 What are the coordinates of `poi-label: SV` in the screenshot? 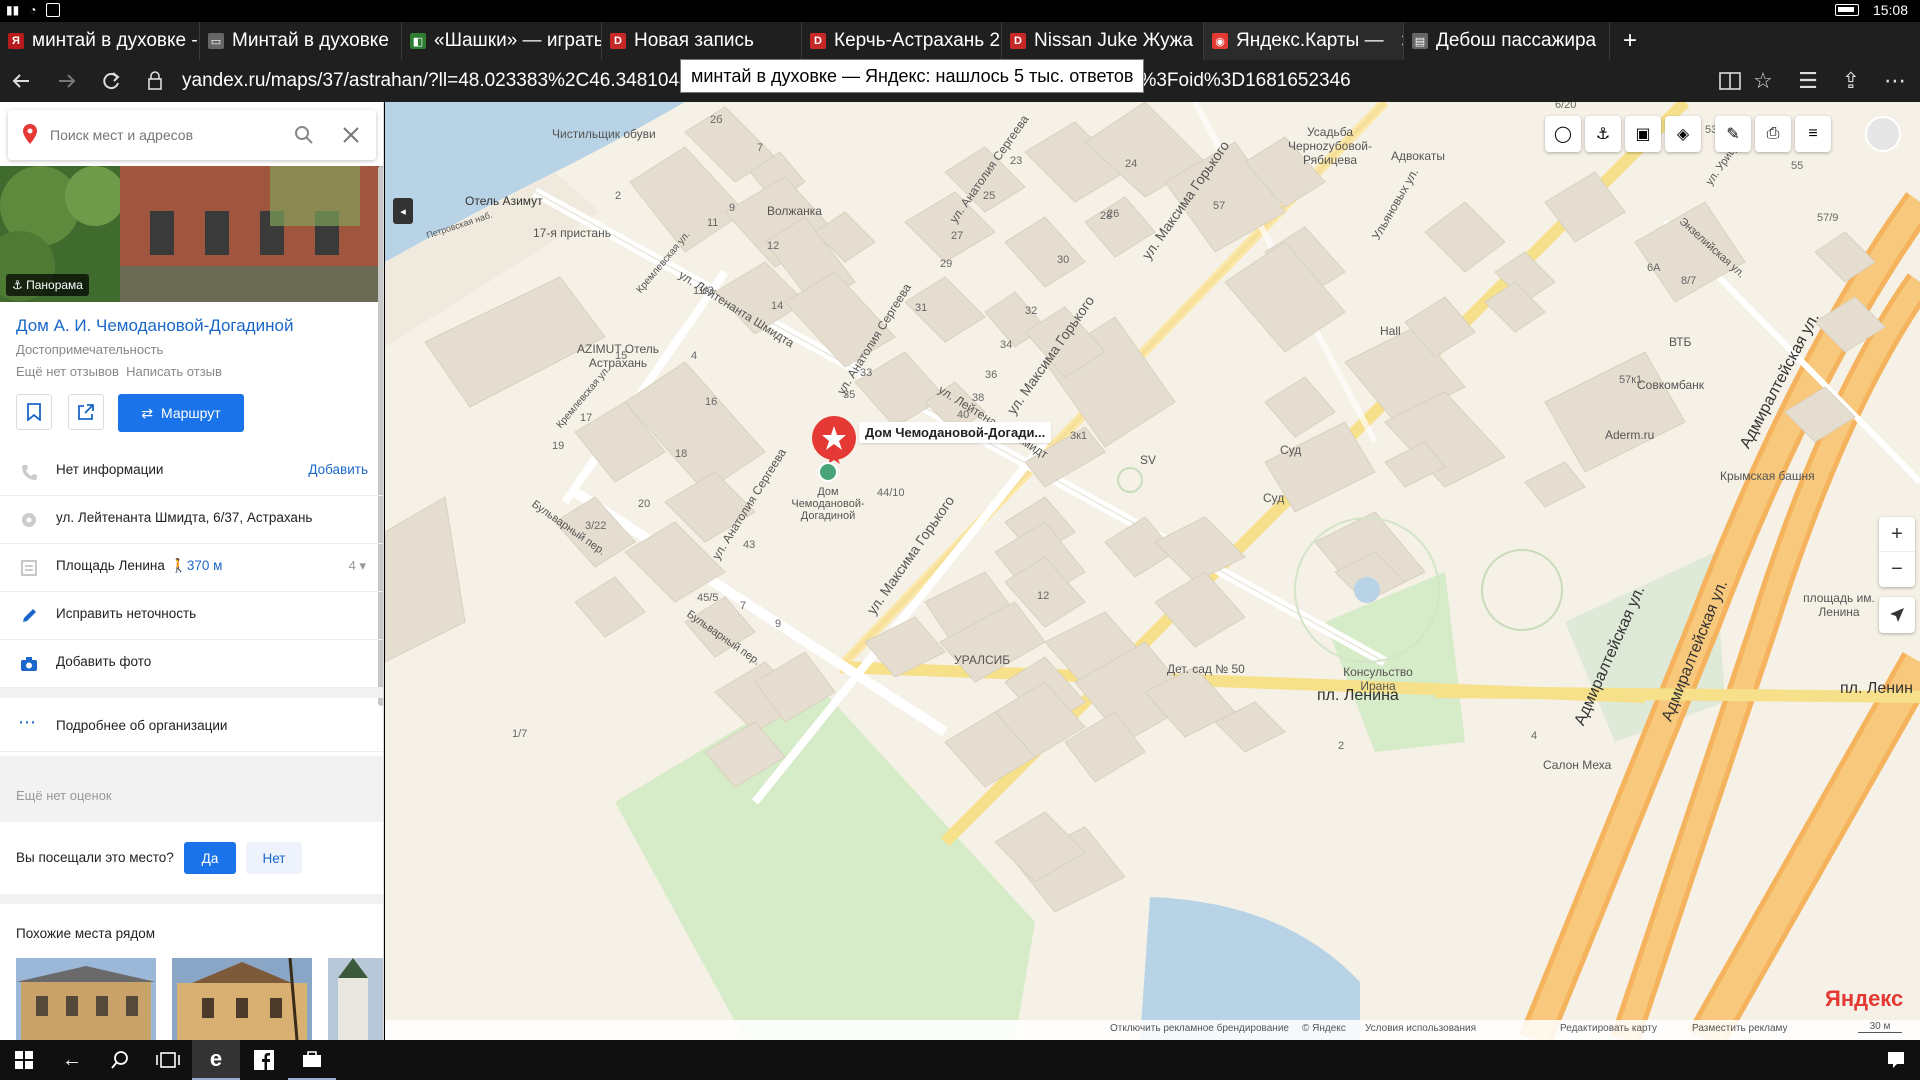 It's located at (1148, 460).